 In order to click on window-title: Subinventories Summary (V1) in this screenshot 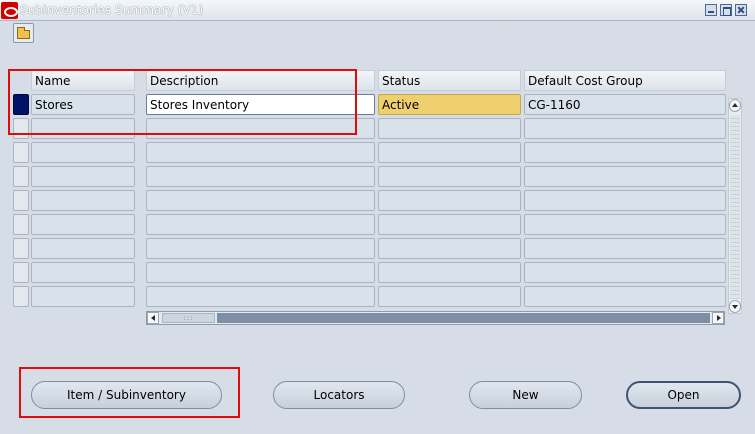, I will do `click(112, 10)`.